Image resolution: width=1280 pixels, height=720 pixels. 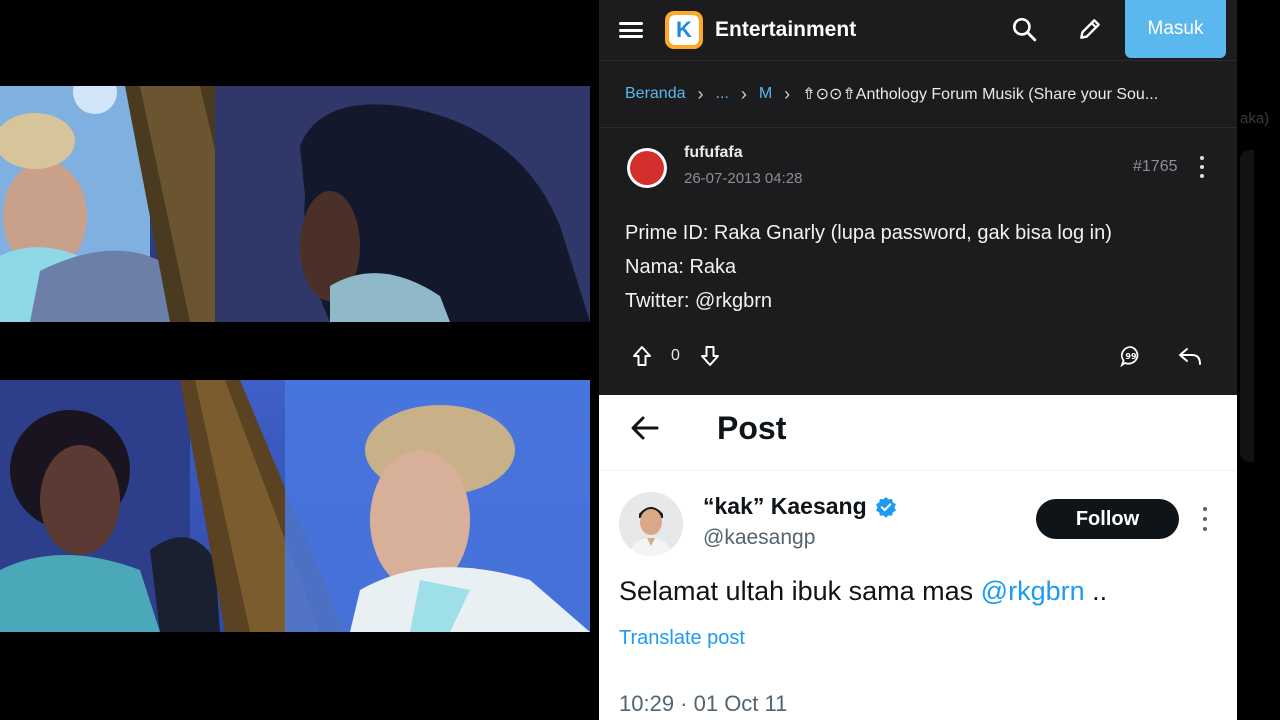 What do you see at coordinates (918, 30) in the screenshot?
I see `kaskus-header: K Entertainment Masuk` at bounding box center [918, 30].